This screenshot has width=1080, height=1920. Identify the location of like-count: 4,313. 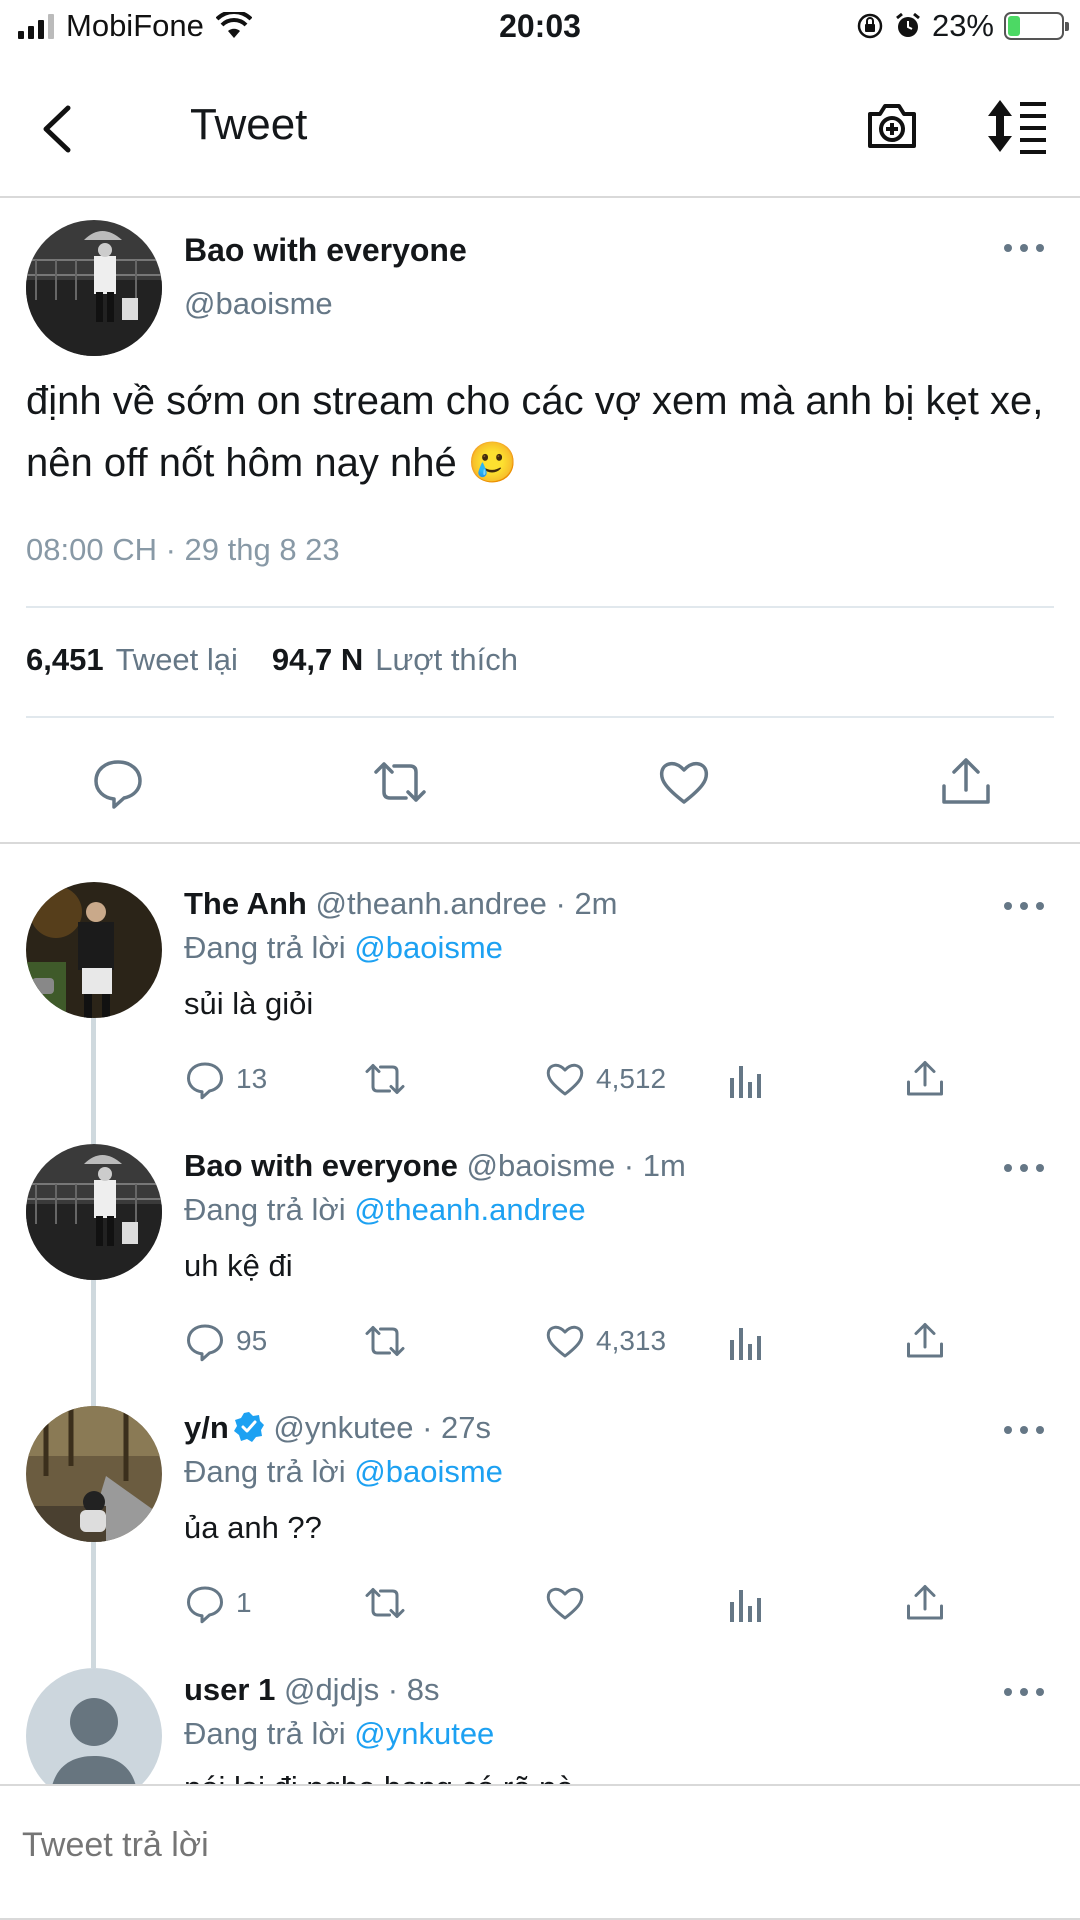
(631, 1340).